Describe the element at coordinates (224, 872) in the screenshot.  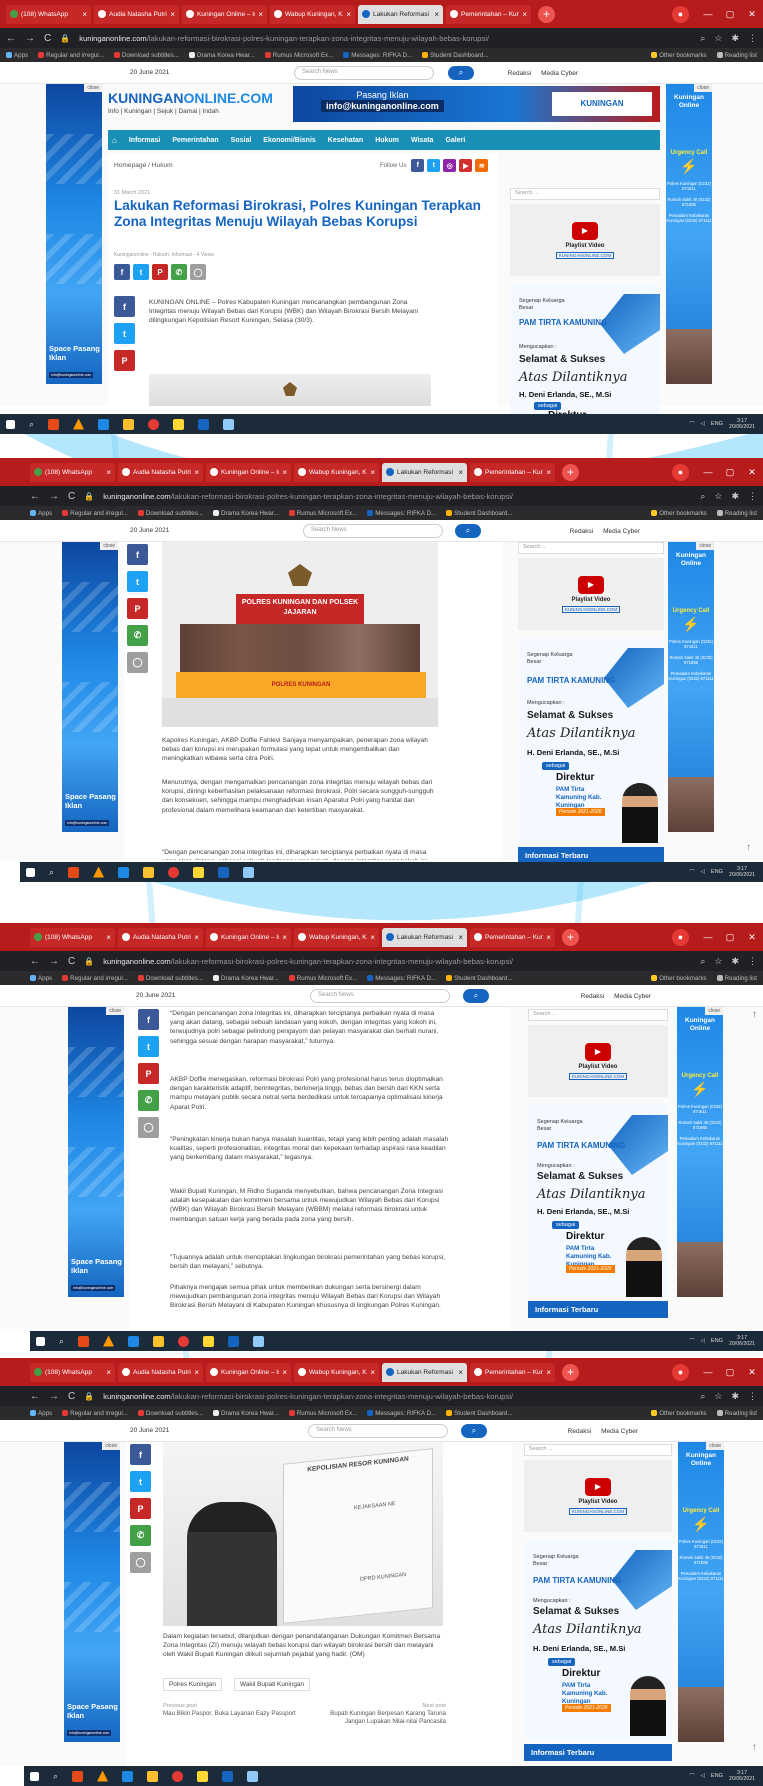
I see `word-icon` at that location.